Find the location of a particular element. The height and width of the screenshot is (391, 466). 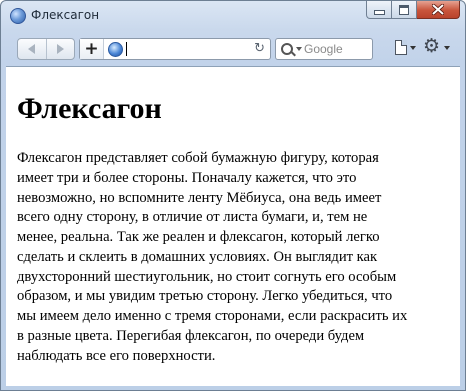

search-input is located at coordinates (337, 49).